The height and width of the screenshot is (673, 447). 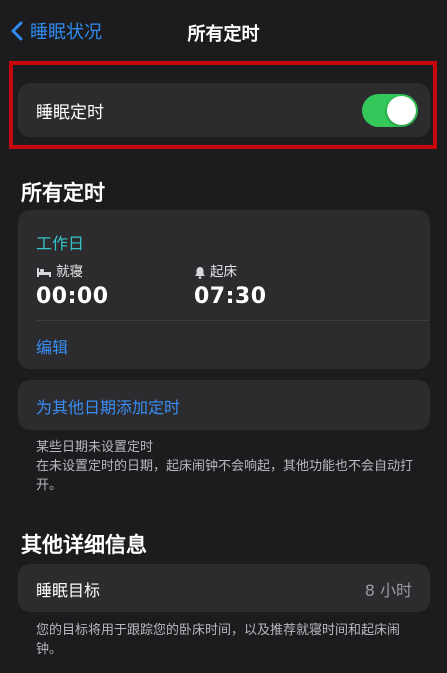 What do you see at coordinates (224, 588) in the screenshot?
I see `sleep-goal-row: 睡眠目标 8 小时` at bounding box center [224, 588].